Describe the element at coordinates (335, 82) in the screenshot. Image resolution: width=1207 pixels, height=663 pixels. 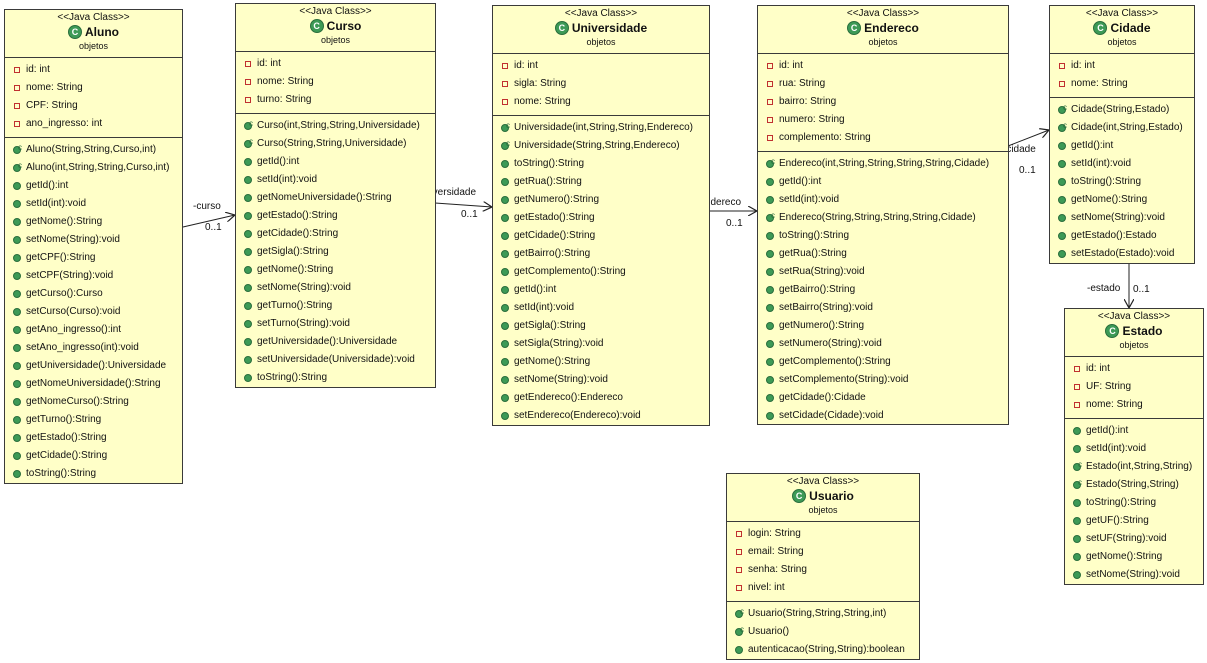
I see `attribute-row: nome: String` at that location.